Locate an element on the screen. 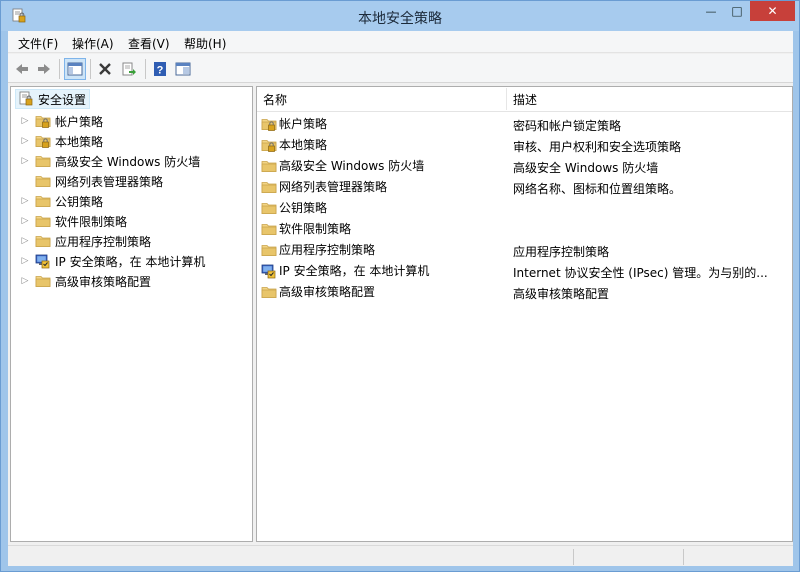 This screenshot has height=572, width=800. back-button is located at coordinates (22, 69).